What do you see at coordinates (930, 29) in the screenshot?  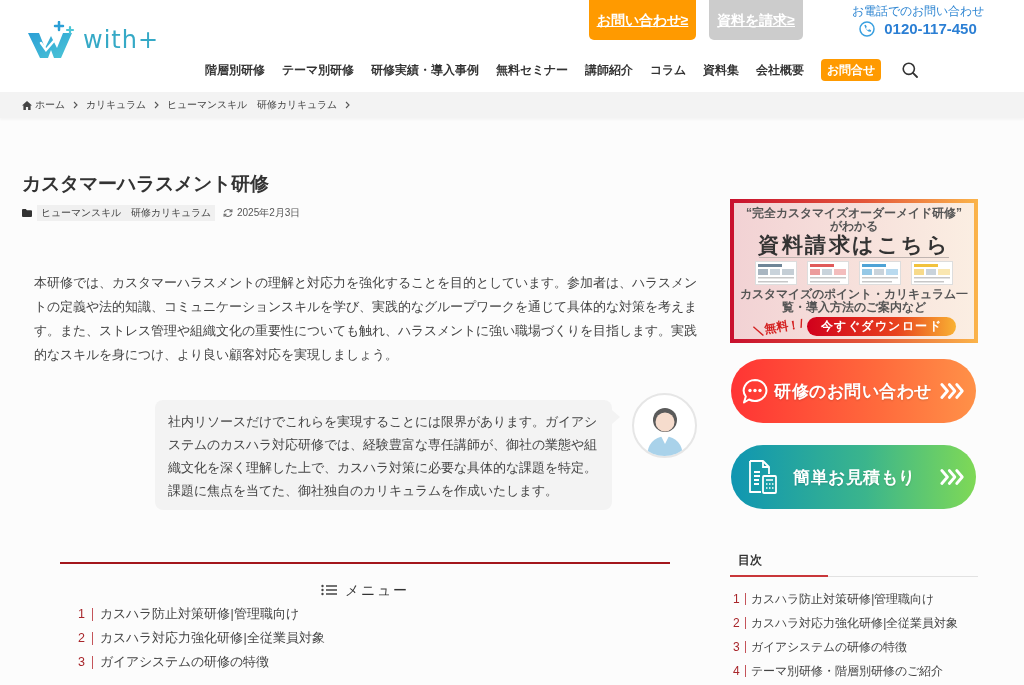 I see `phone-number: 0120-117-450` at bounding box center [930, 29].